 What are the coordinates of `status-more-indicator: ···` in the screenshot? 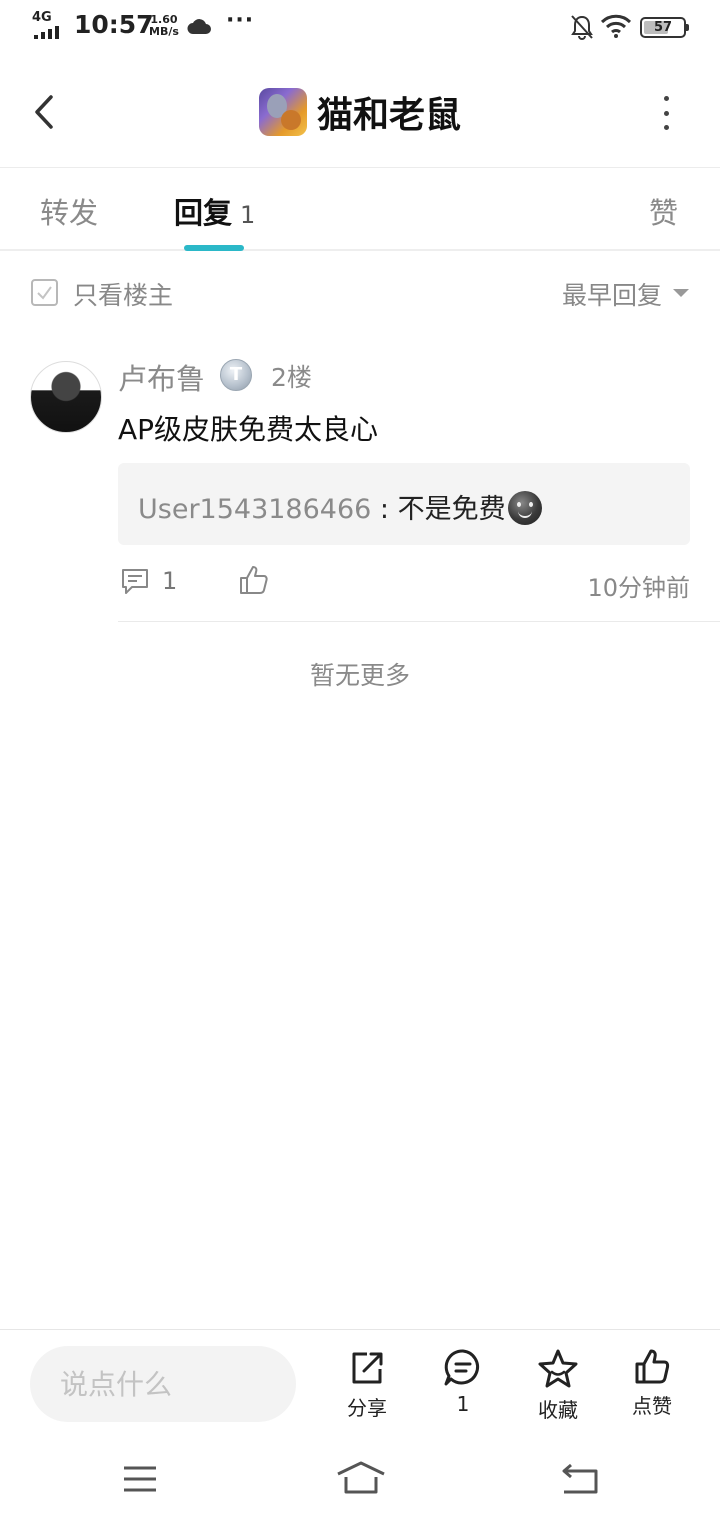 It's located at (240, 20).